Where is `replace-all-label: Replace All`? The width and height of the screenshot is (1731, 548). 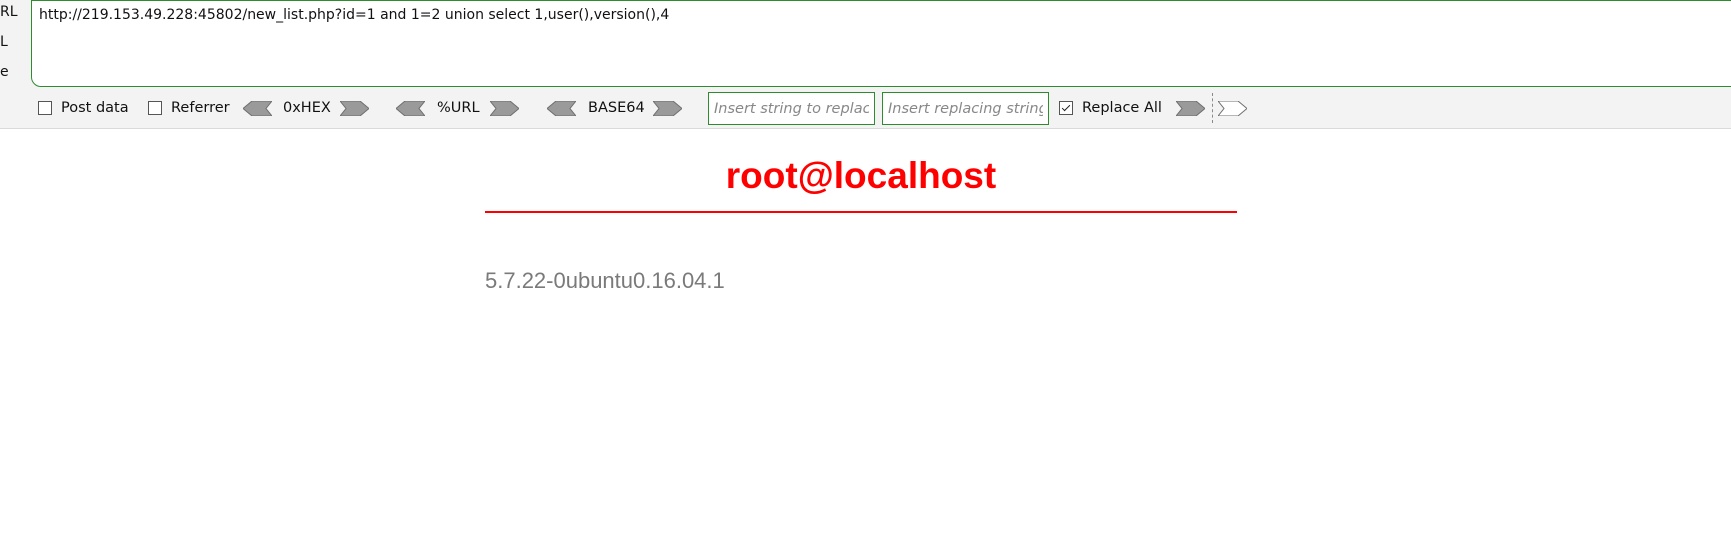
replace-all-label: Replace All is located at coordinates (1122, 108).